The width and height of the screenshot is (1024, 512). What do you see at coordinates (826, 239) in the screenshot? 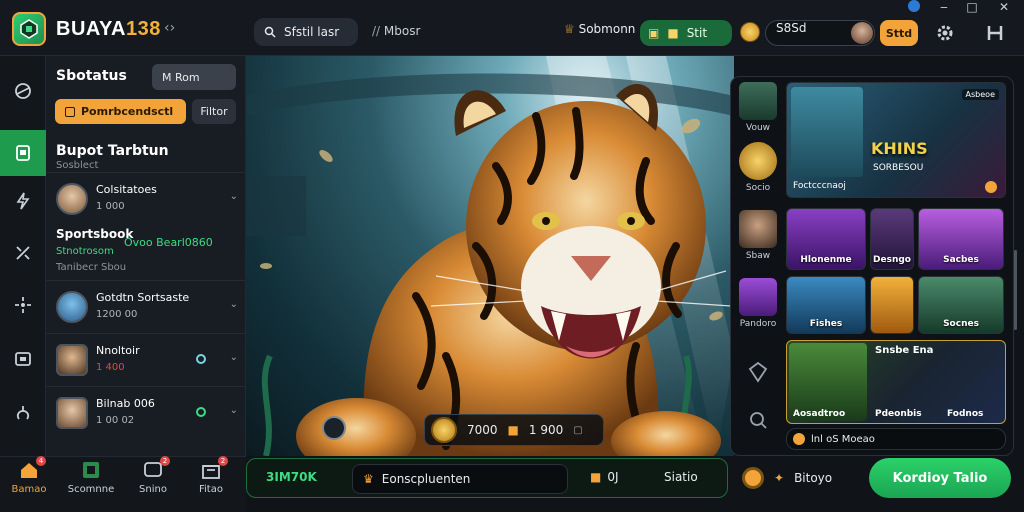
I see `game-tile: Hlonenme` at bounding box center [826, 239].